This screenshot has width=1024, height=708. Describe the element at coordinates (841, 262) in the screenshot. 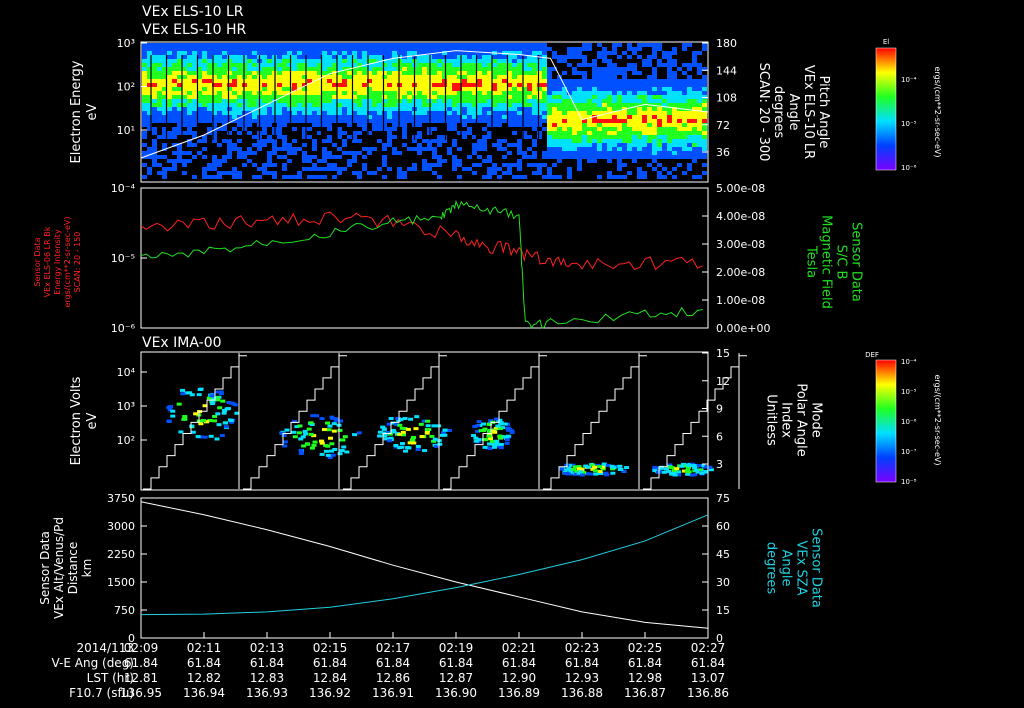

I see `sensor-y2label-line: S/C B` at that location.